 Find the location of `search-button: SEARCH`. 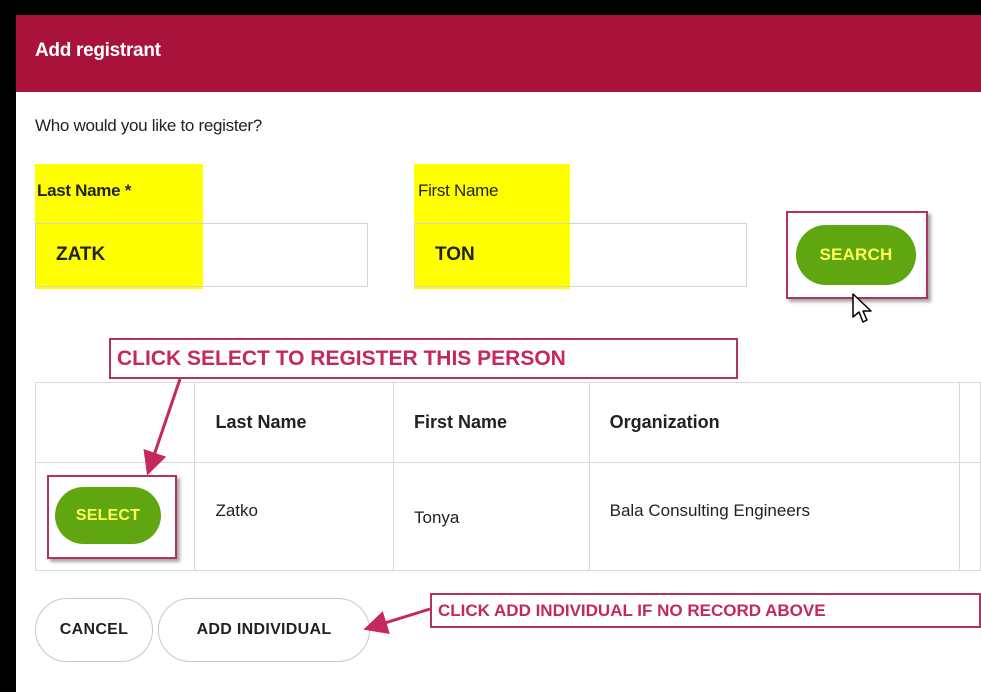

search-button: SEARCH is located at coordinates (856, 255).